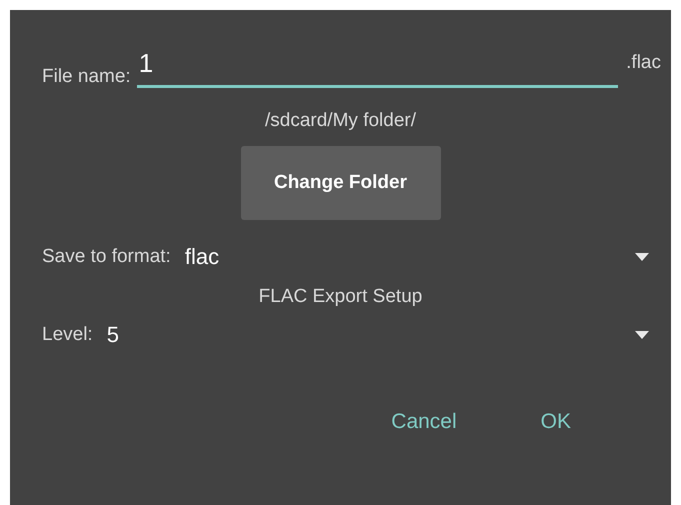 The height and width of the screenshot is (505, 681). I want to click on file-extension: .flac, so click(643, 63).